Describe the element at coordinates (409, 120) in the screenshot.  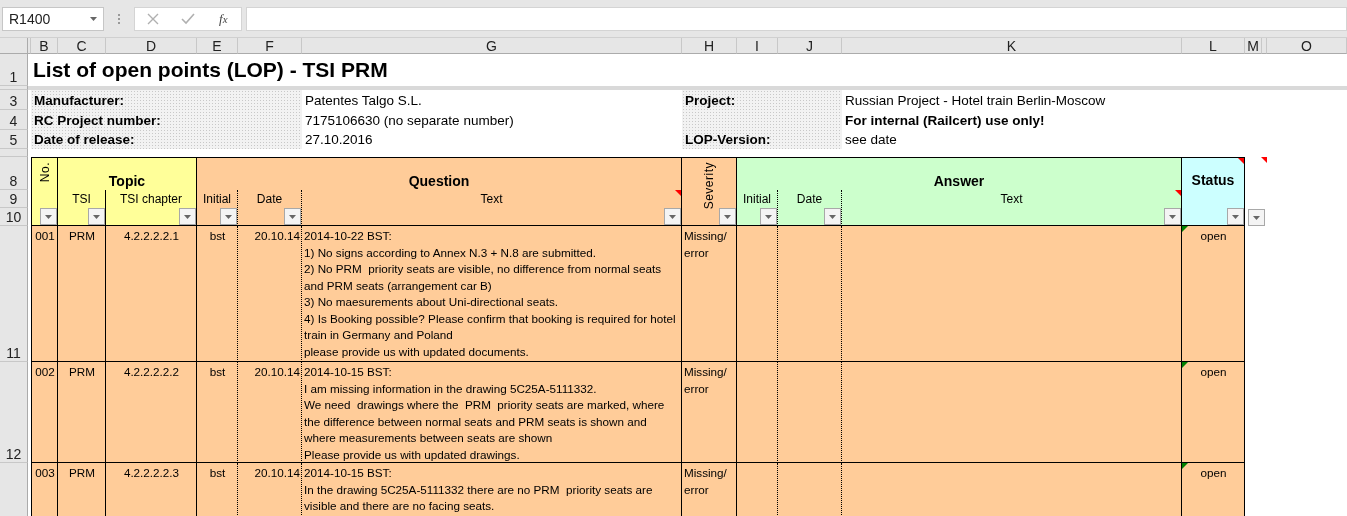
I see `info-value: 7175106630 (no separate number)` at that location.